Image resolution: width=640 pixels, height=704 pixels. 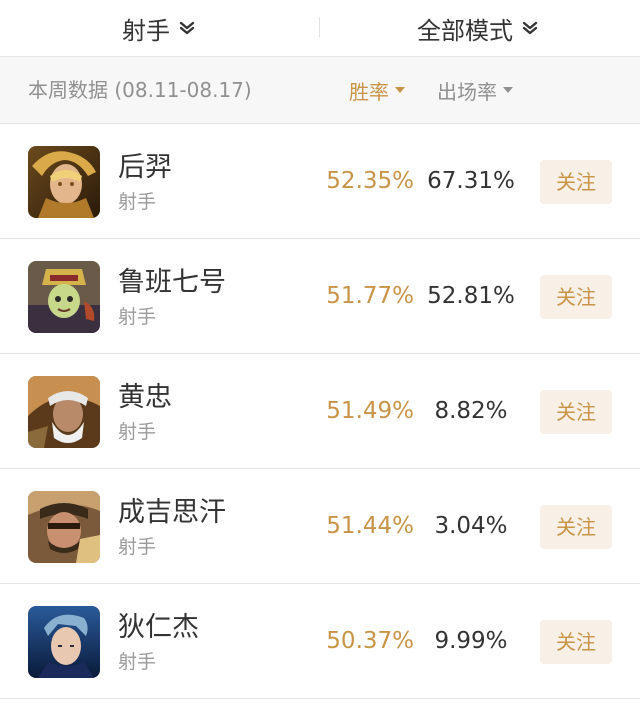 I want to click on sort-by-win-rate: 胜率, so click(x=377, y=90).